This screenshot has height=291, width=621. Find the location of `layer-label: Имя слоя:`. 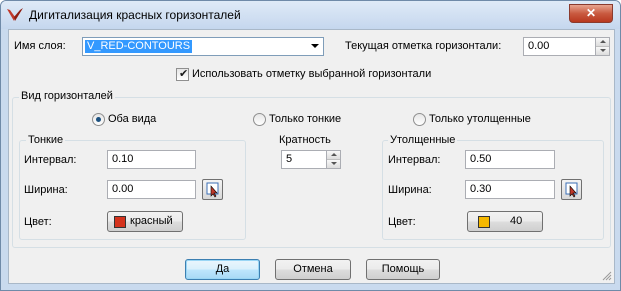

layer-label: Имя слоя: is located at coordinates (40, 46).